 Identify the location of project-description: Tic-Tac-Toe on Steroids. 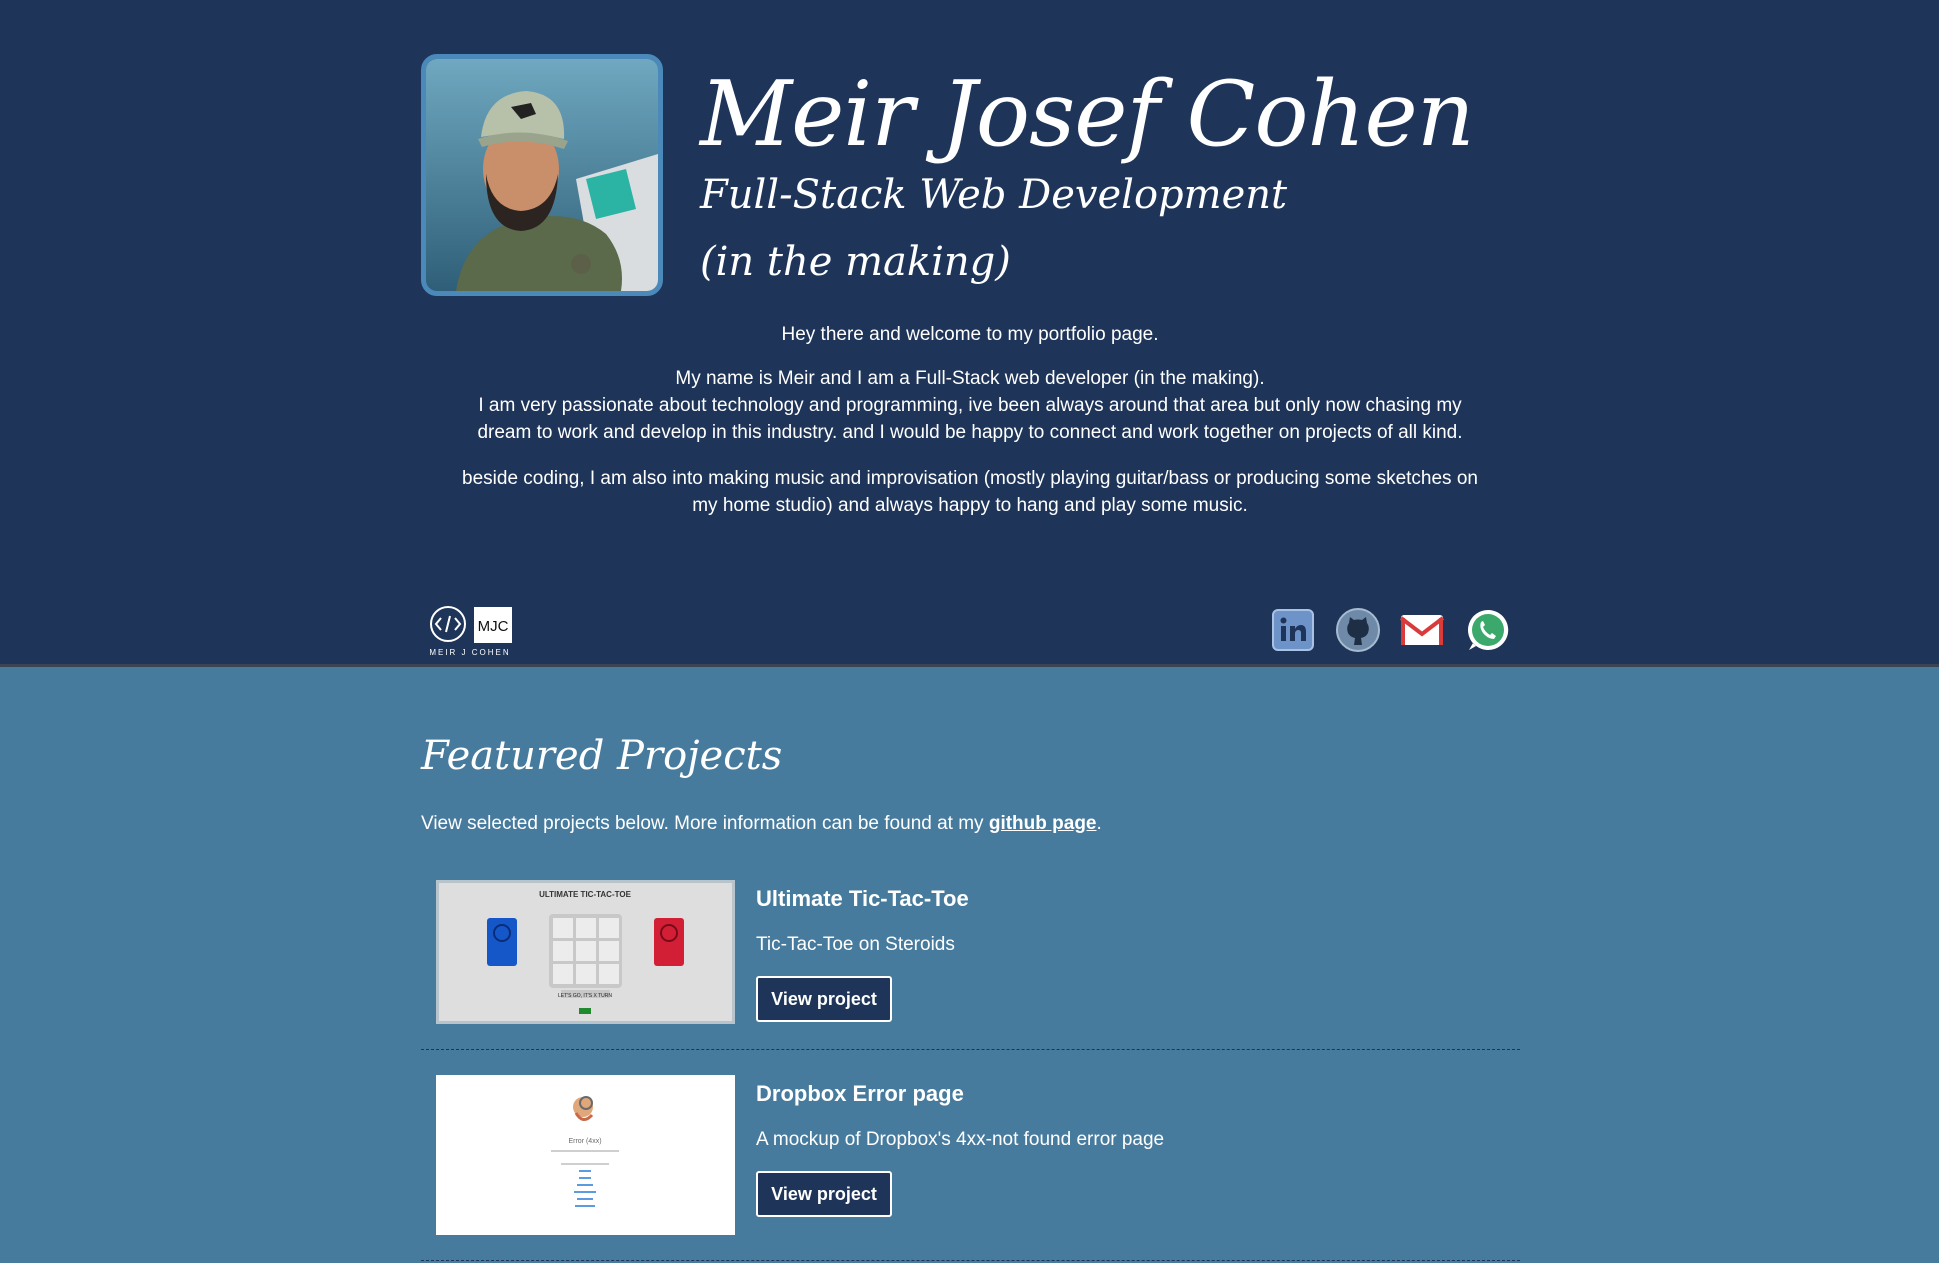
(855, 944).